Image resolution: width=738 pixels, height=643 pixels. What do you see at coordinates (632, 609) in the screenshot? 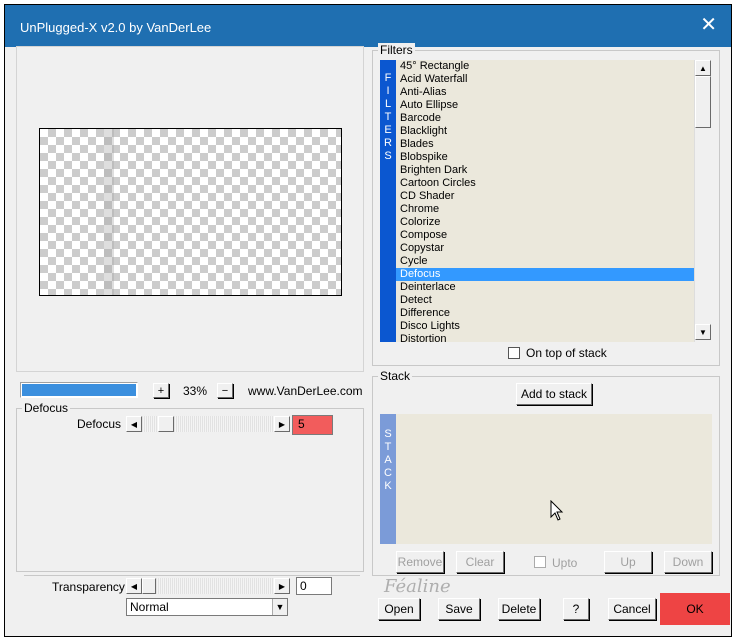
I see `cancel-button: Cancel` at bounding box center [632, 609].